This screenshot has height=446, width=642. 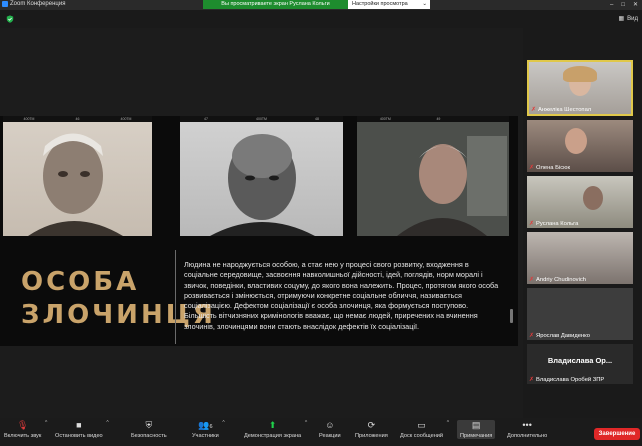 I want to click on share-screen-button: ⬆ Демонстрация экрана ^, so click(x=275, y=429).